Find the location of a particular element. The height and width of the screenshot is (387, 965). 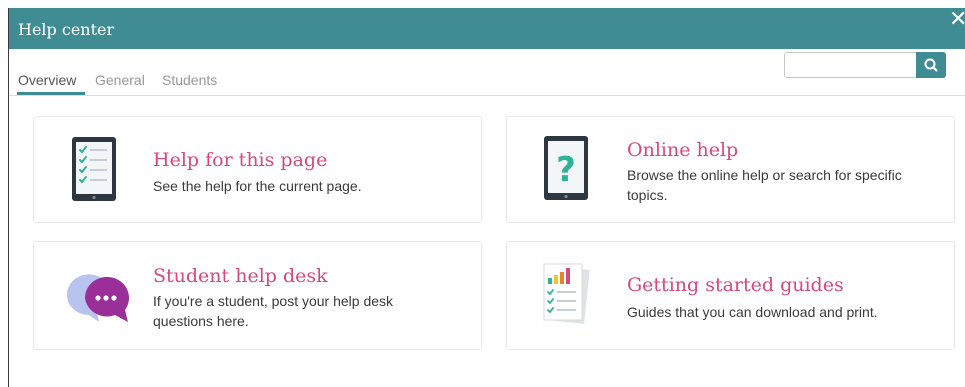

dialog-title-bar: Help center is located at coordinates (487, 28).